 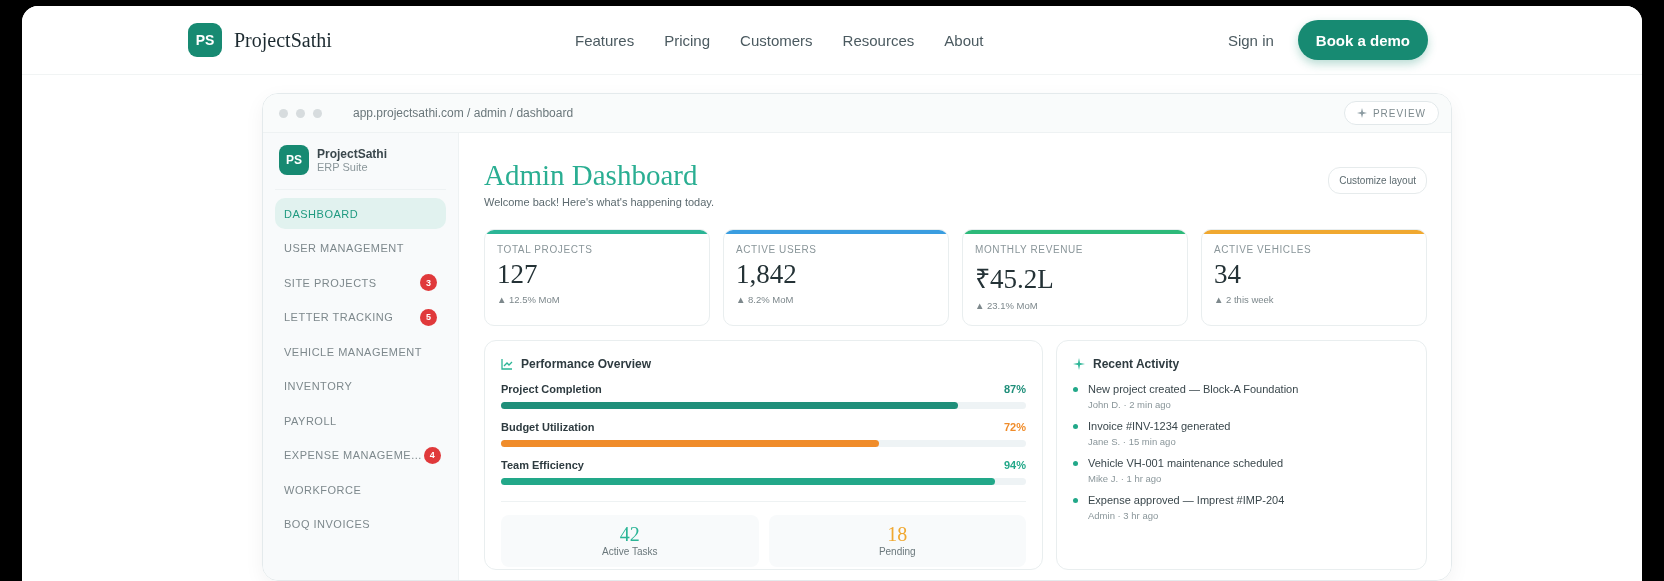 I want to click on nav-link: Customers, so click(x=776, y=40).